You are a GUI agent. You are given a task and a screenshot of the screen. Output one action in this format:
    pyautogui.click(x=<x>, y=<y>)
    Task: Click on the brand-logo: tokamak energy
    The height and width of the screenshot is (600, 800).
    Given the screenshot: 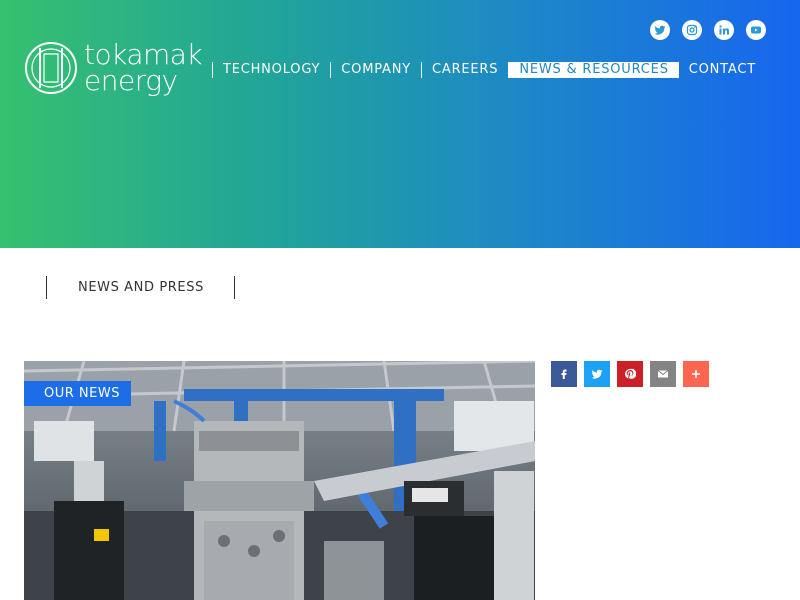 What is the action you would take?
    pyautogui.click(x=114, y=68)
    